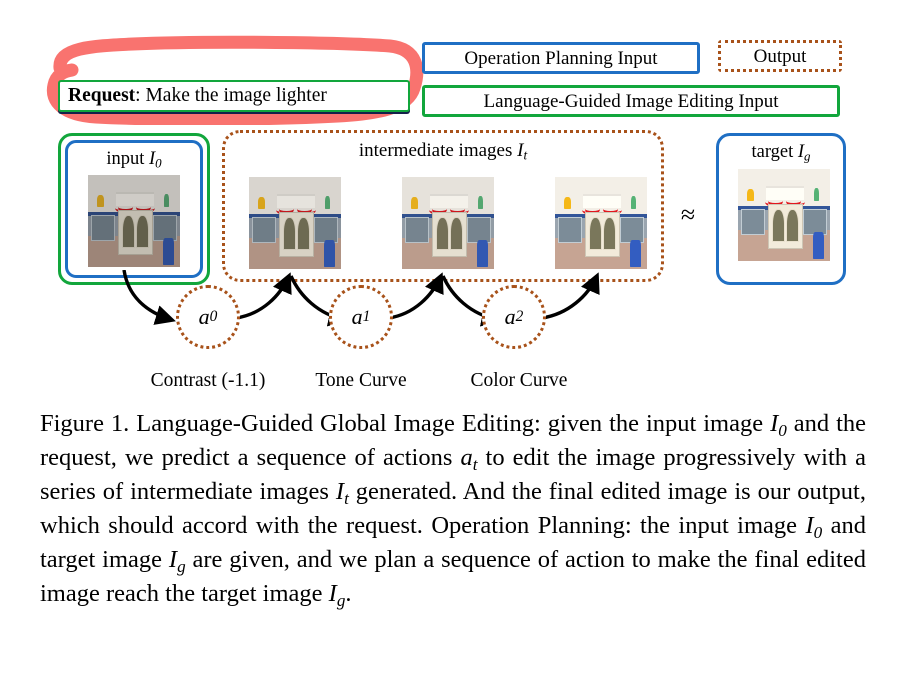 The image size is (904, 686). I want to click on request-box: Request: Make the image lighter, so click(234, 96).